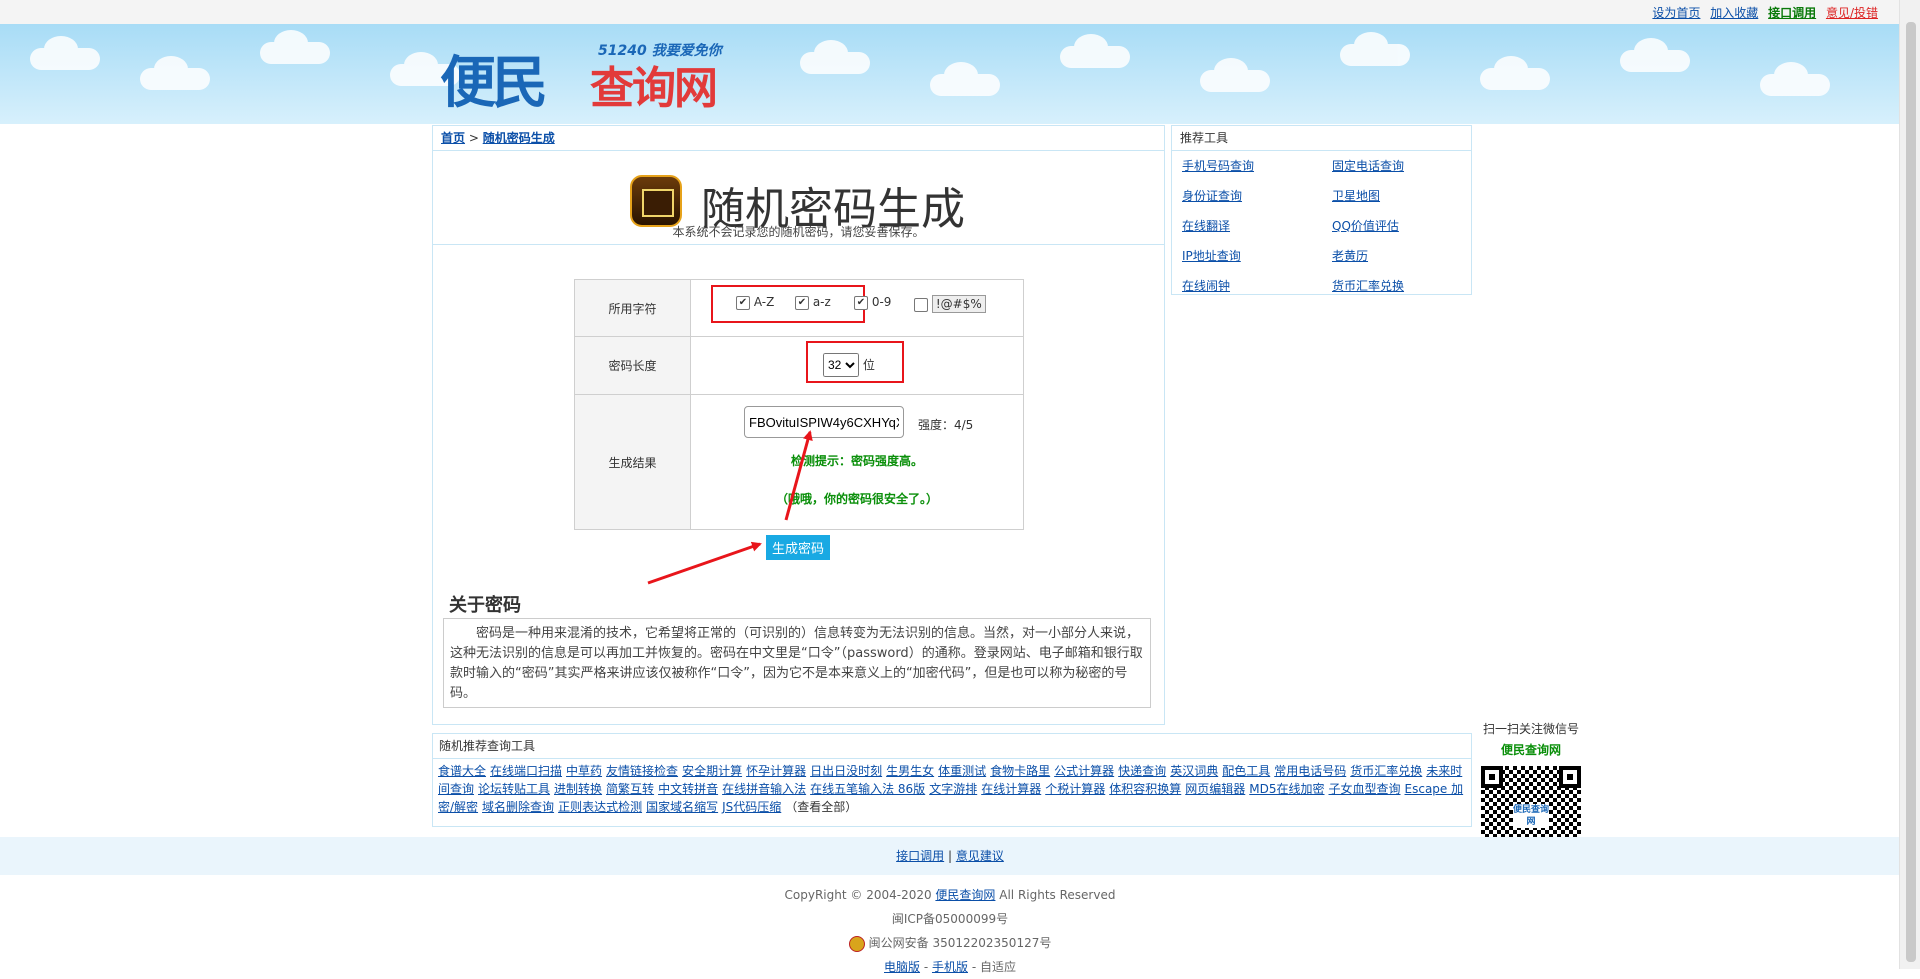 Image resolution: width=1920 pixels, height=979 pixels. I want to click on logo-mark: 便民, so click(494, 83).